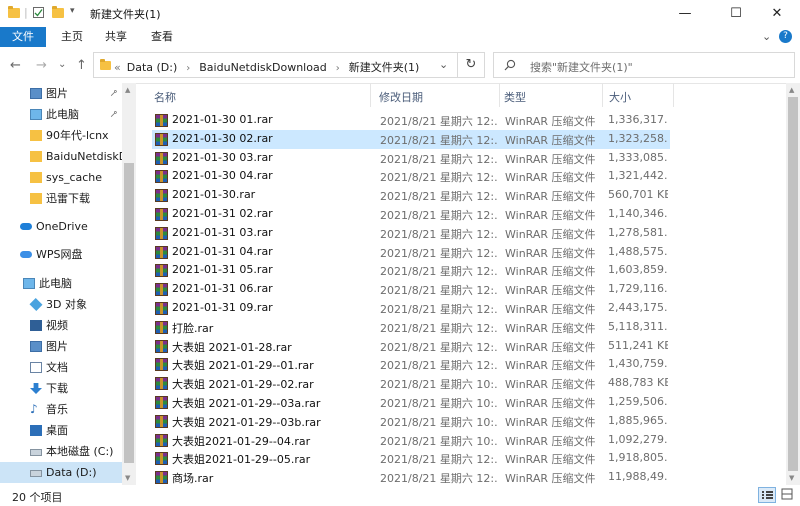  I want to click on properties-check-icon, so click(38, 12).